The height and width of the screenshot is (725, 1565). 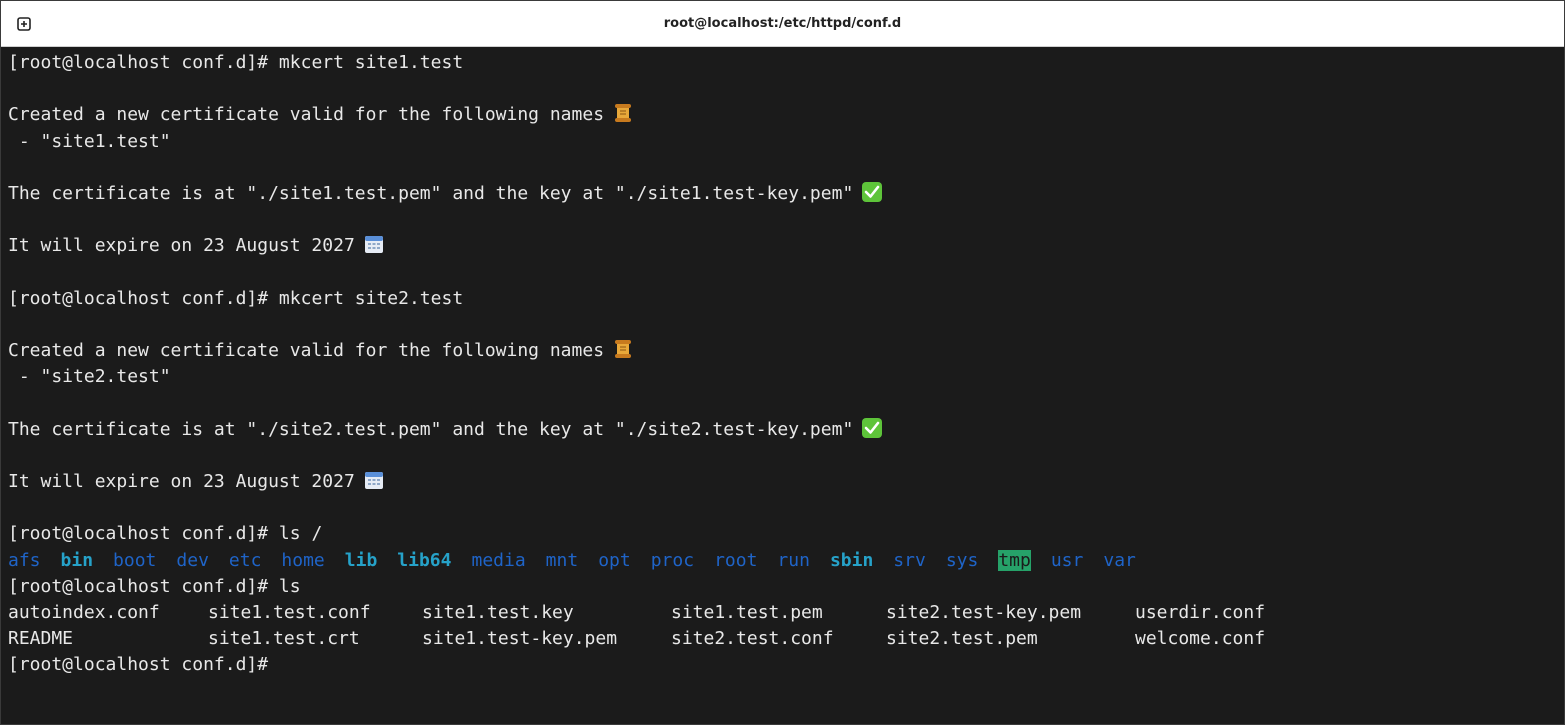 I want to click on prompt-line: [root@localhost conf.d]# ls /, so click(x=786, y=534).